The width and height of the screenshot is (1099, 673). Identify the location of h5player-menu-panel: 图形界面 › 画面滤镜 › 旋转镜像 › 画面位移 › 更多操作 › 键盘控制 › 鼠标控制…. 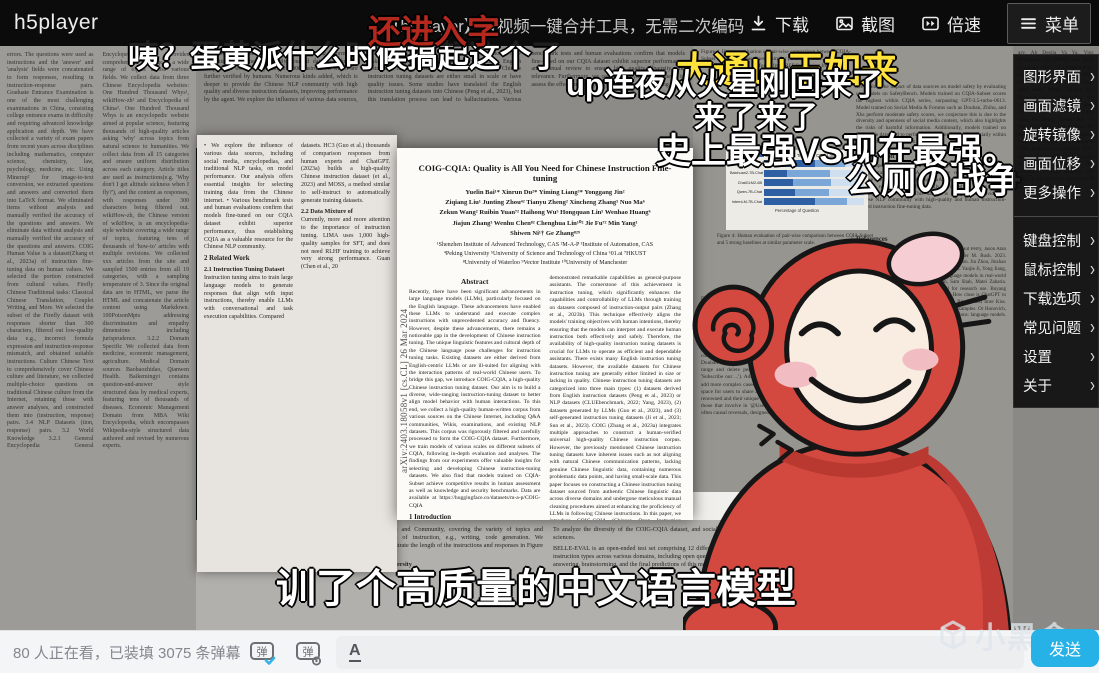
(1056, 231).